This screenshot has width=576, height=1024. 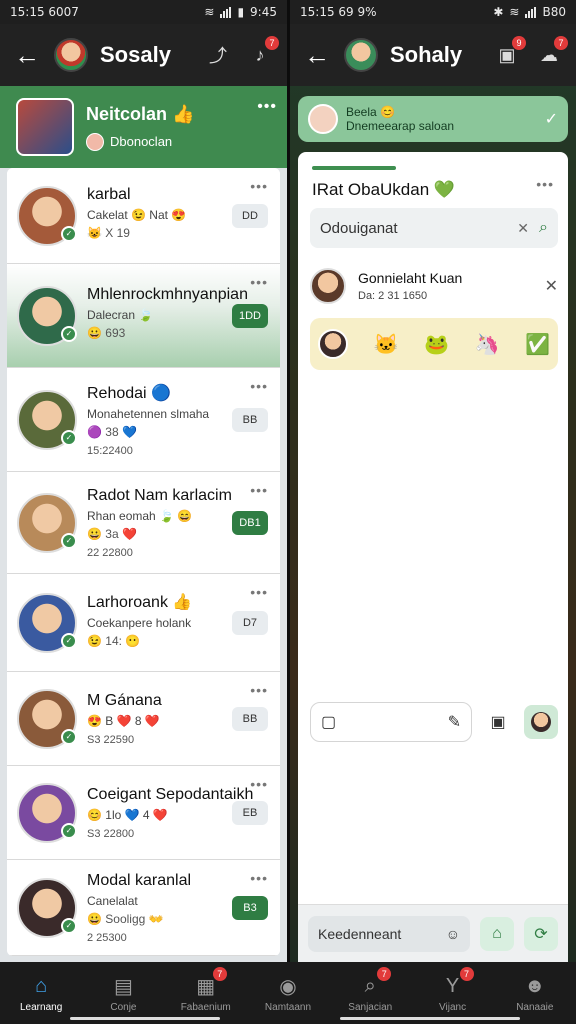 What do you see at coordinates (328, 722) in the screenshot?
I see `attach-icon: ▢` at bounding box center [328, 722].